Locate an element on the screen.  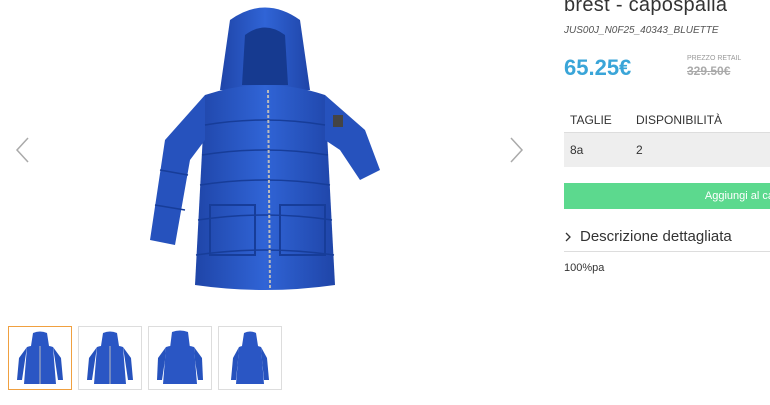
prev-image-button is located at coordinates (23, 150).